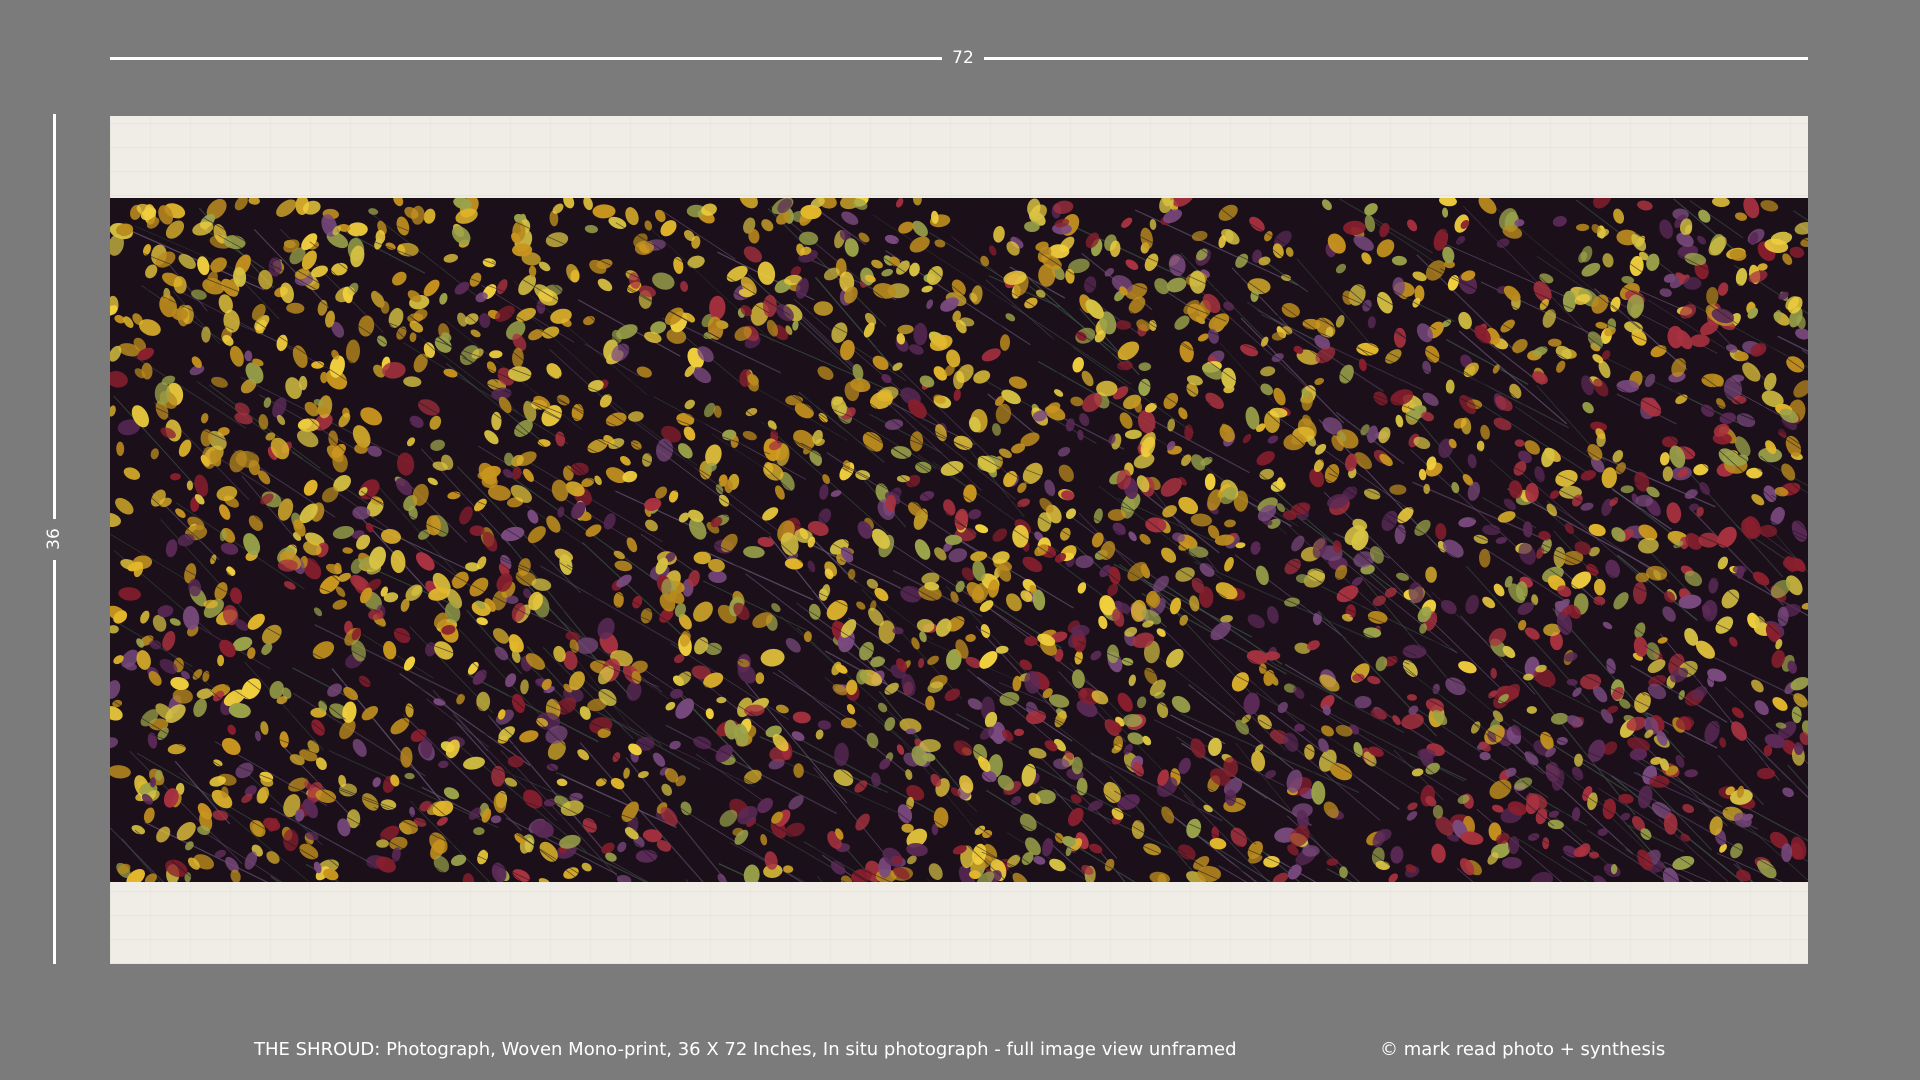 This screenshot has height=1080, width=1920. I want to click on height-dimension-line-top, so click(54, 316).